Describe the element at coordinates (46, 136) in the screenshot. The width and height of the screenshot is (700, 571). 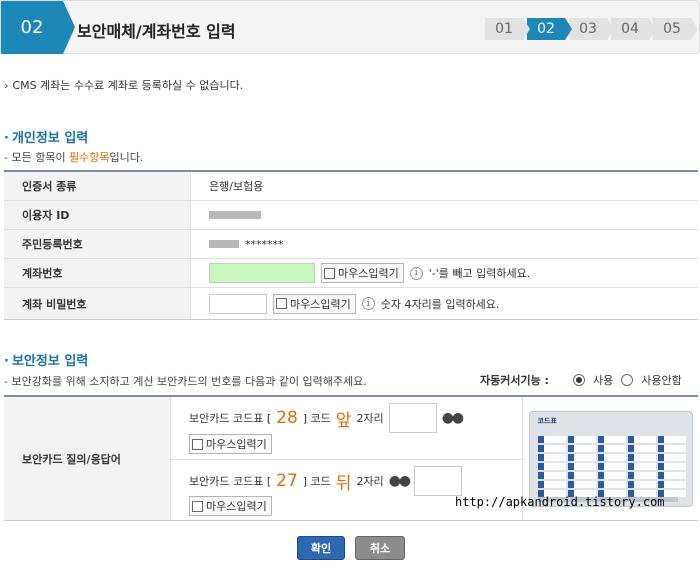
I see `personal-section-title: 개인정보 입력` at that location.